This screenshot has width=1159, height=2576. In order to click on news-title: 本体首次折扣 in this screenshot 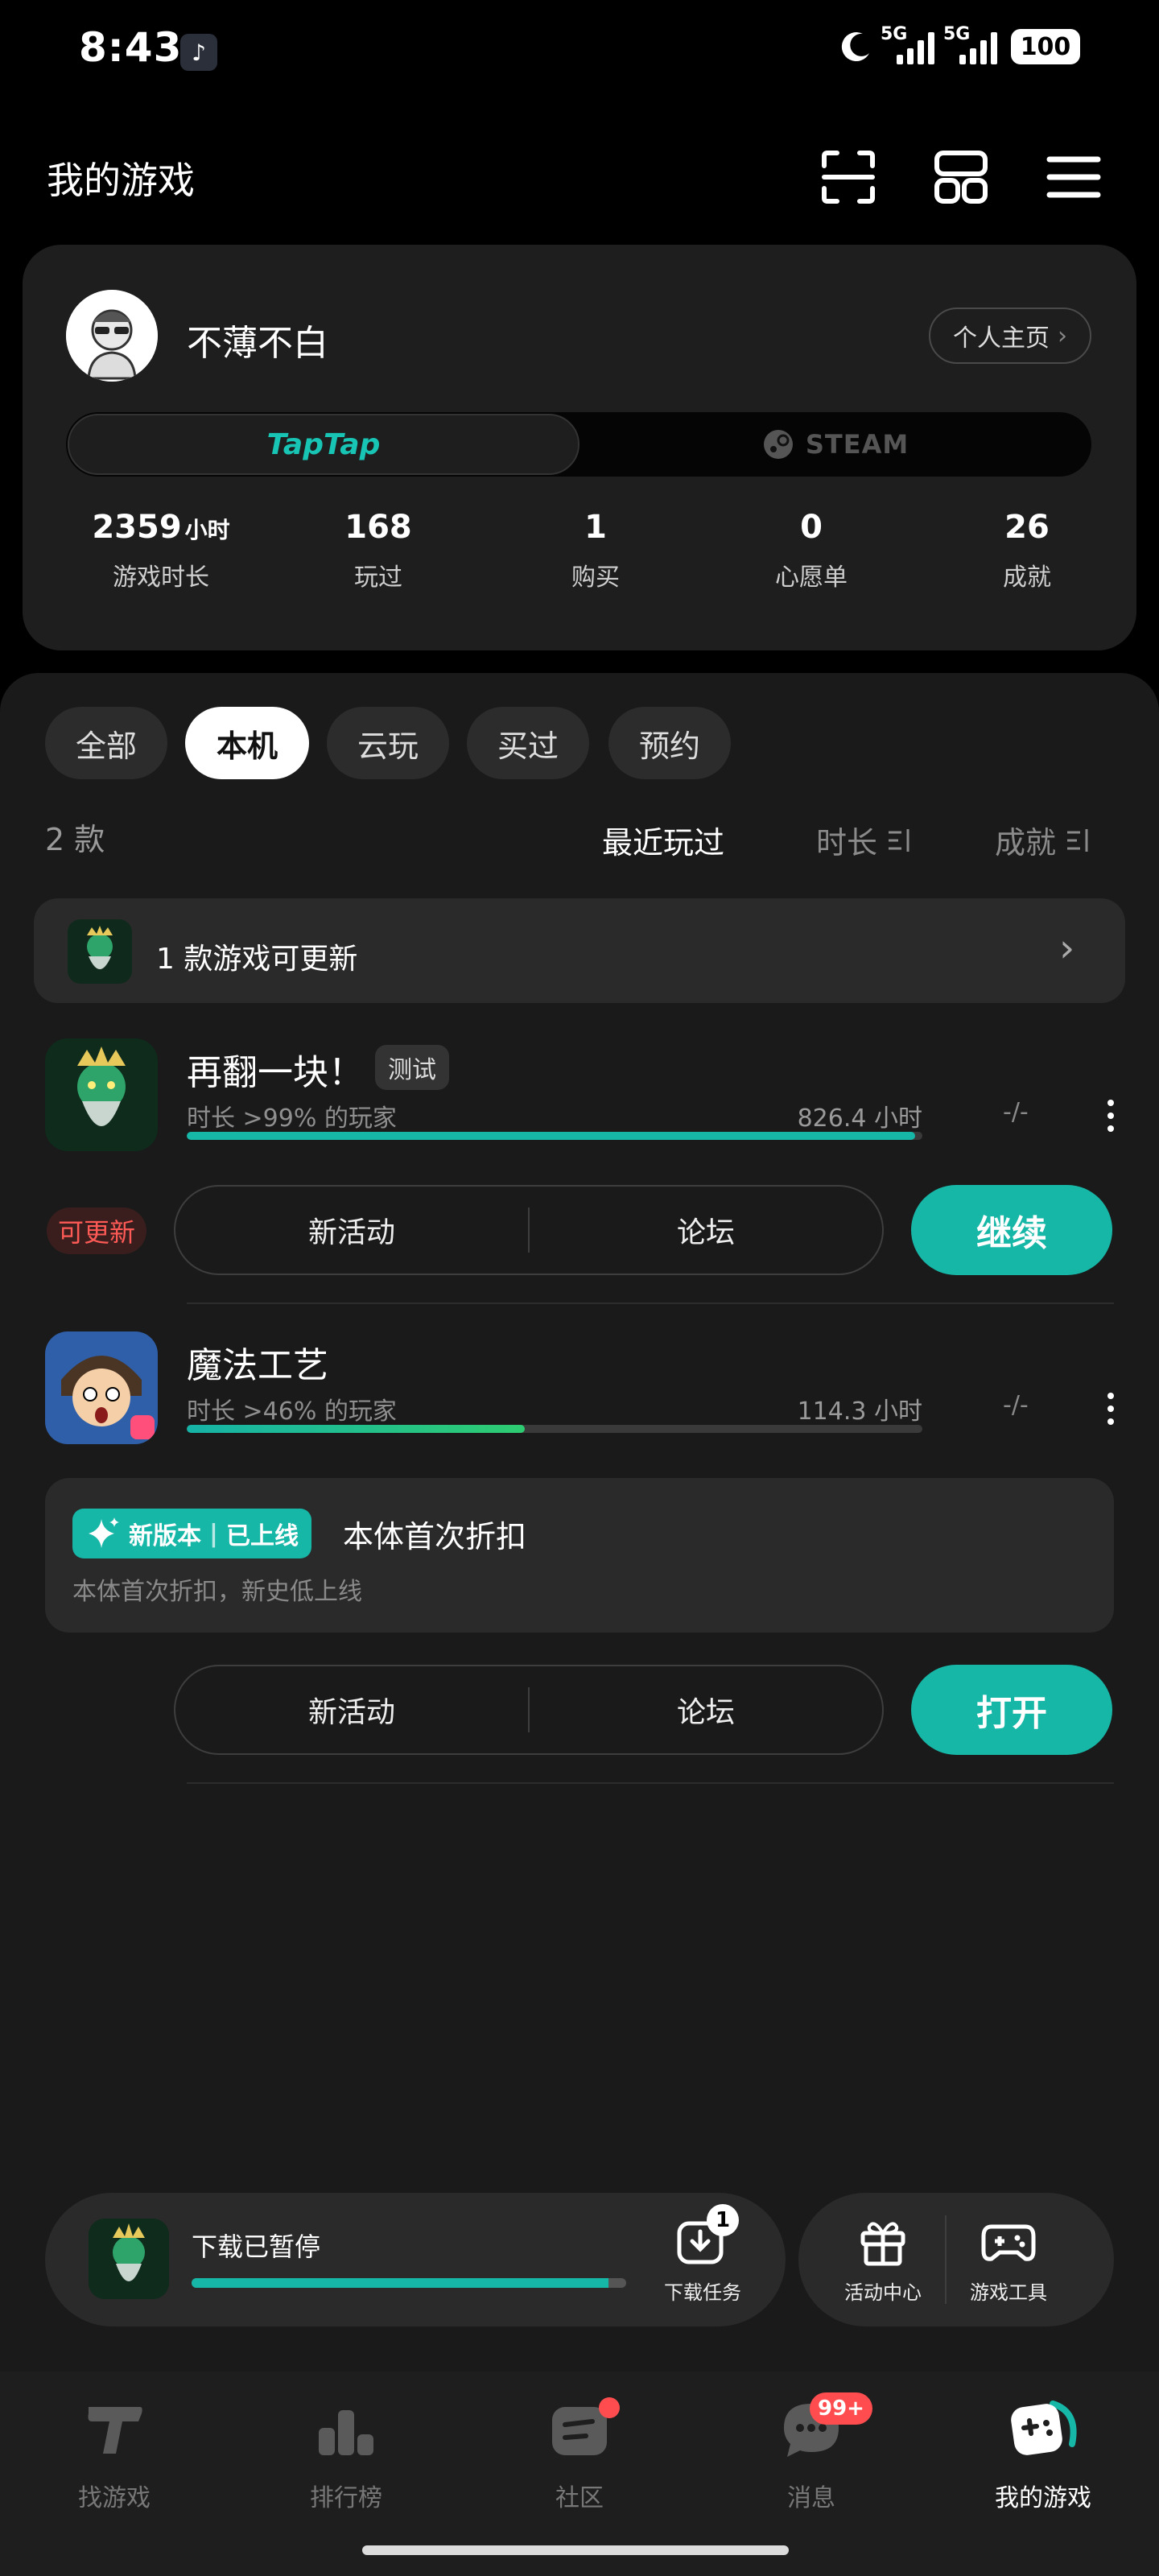, I will do `click(435, 1536)`.